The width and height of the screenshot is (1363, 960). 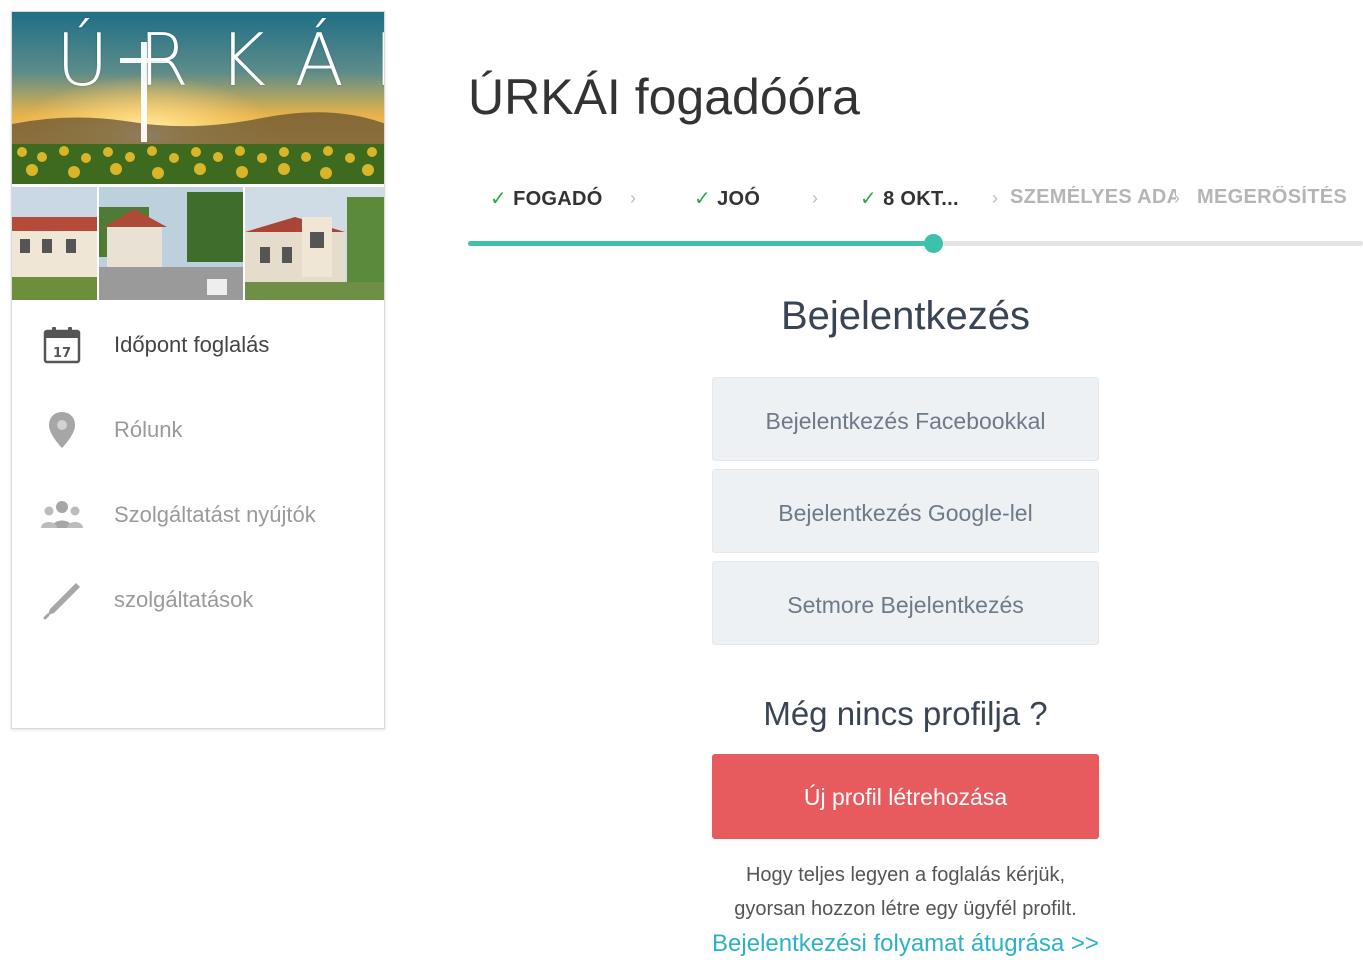 What do you see at coordinates (744, 198) in the screenshot?
I see `step-person: ✓ JOÓ` at bounding box center [744, 198].